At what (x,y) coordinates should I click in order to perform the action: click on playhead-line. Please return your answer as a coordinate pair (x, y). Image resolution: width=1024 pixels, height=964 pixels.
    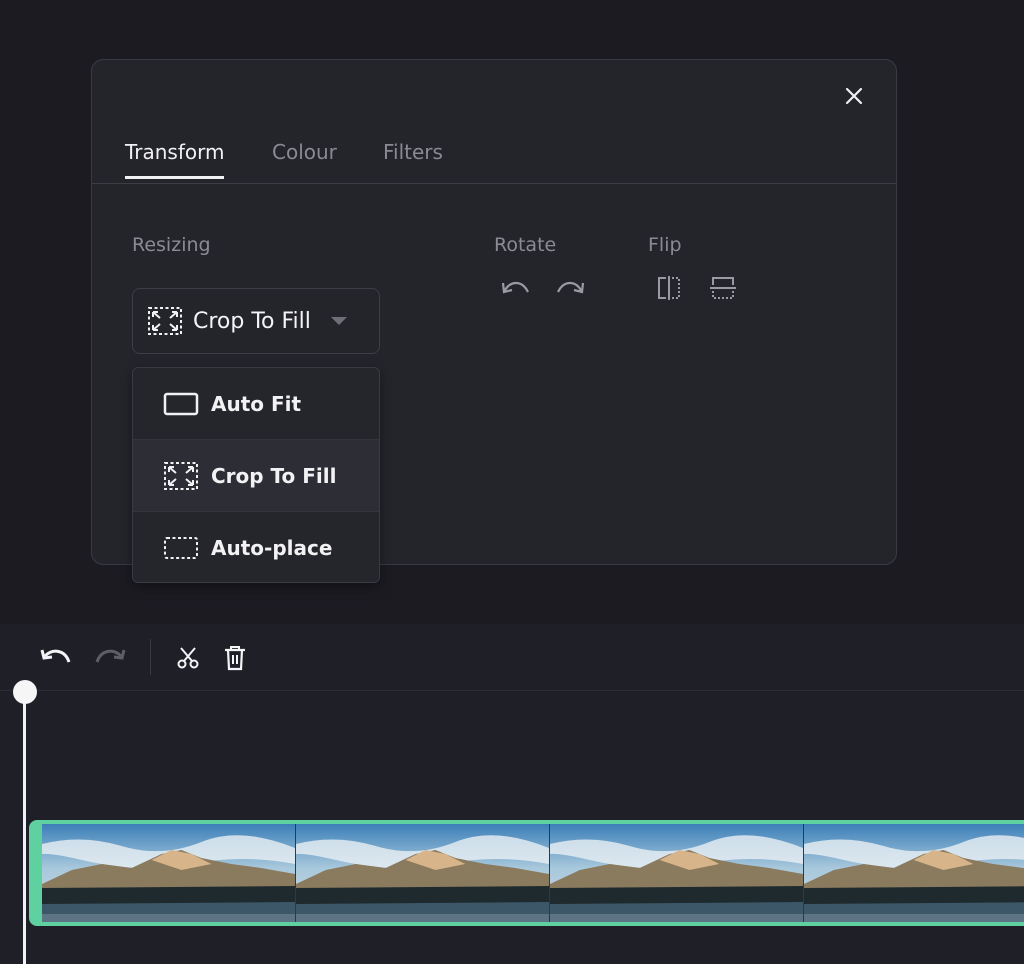
    Looking at the image, I should click on (24, 827).